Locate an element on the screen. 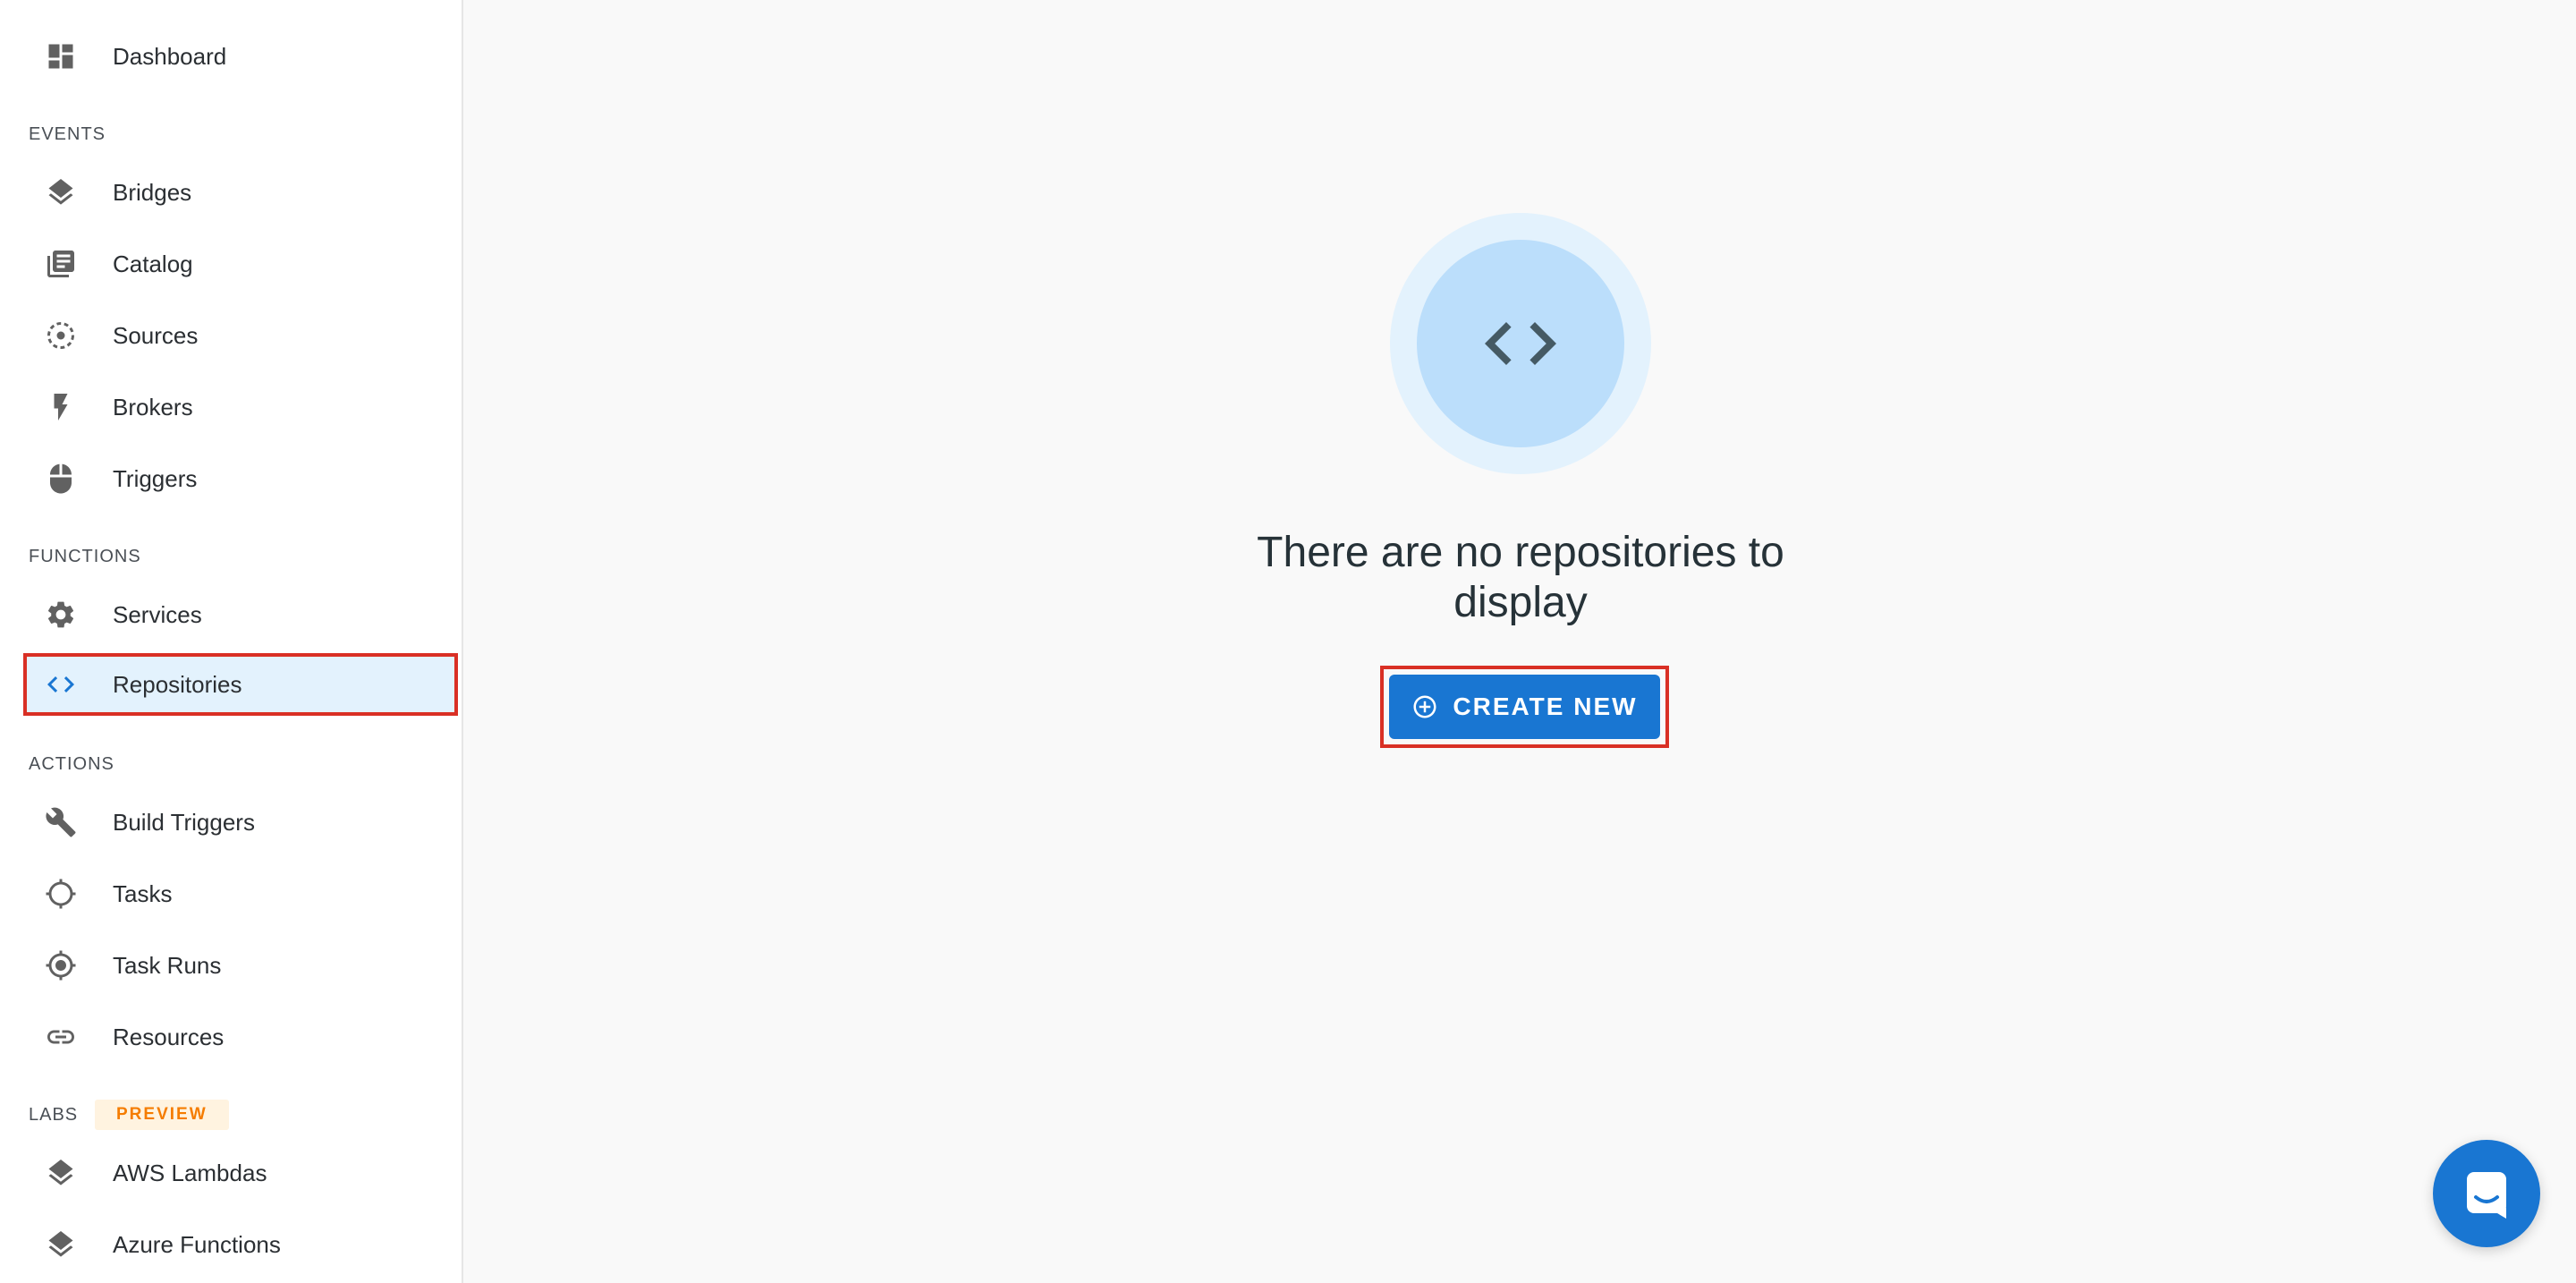  gear-icon is located at coordinates (61, 615).